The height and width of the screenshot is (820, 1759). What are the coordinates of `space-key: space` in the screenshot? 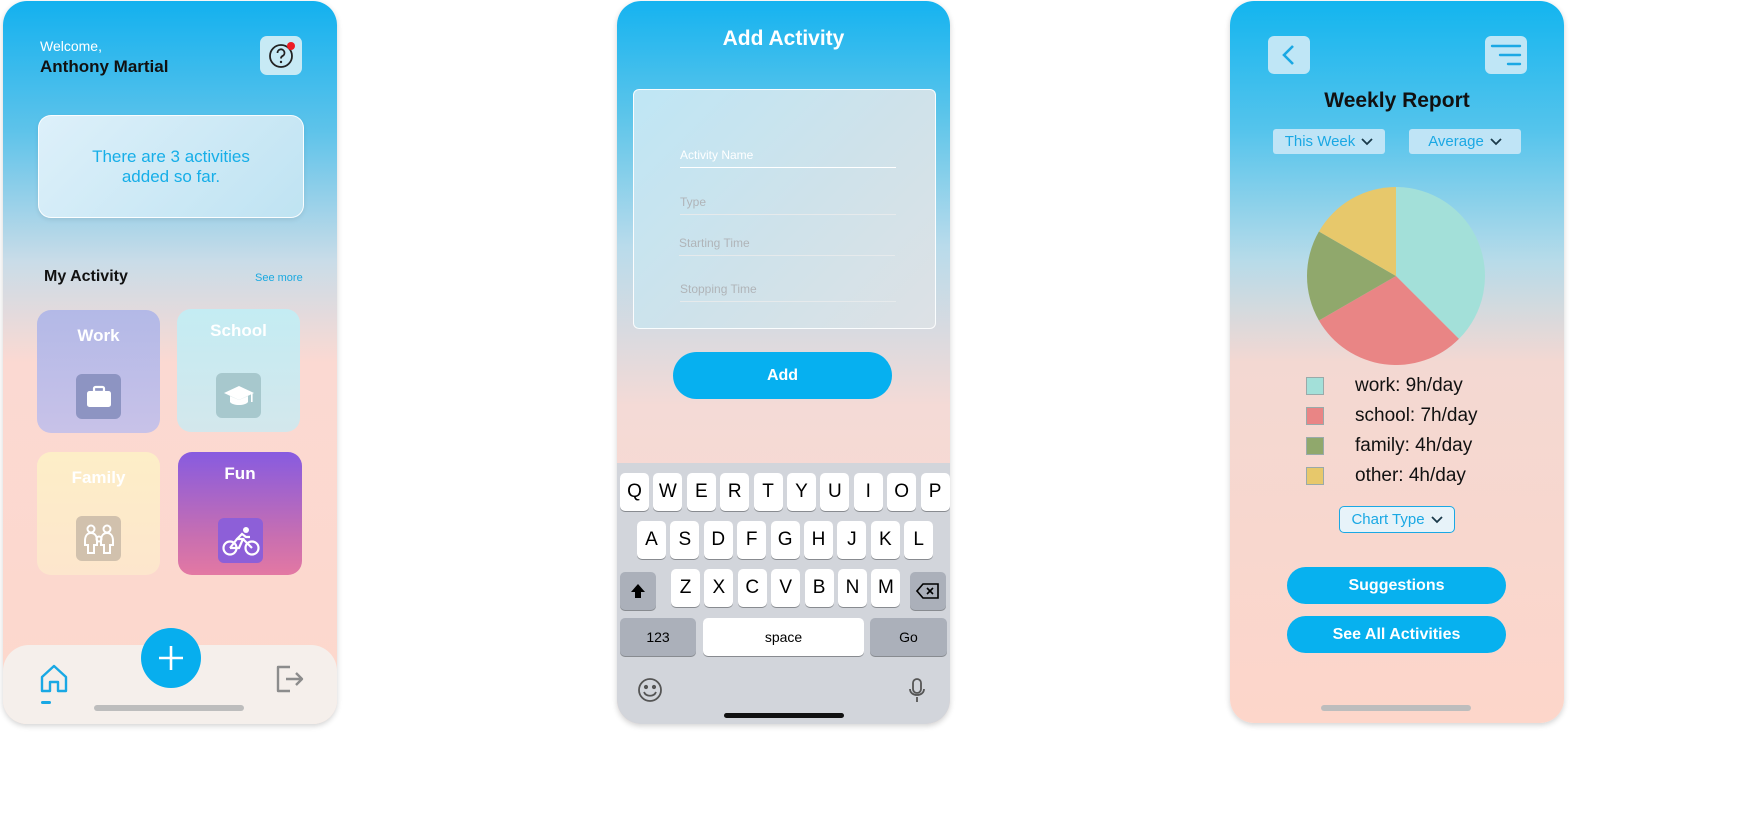 It's located at (783, 637).